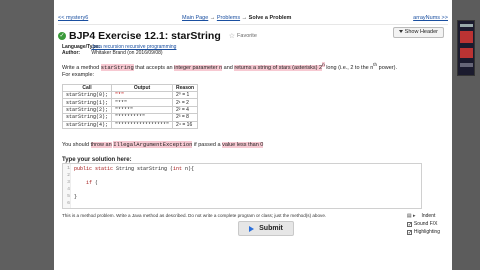  I want to click on method-name: starString, so click(117, 67).